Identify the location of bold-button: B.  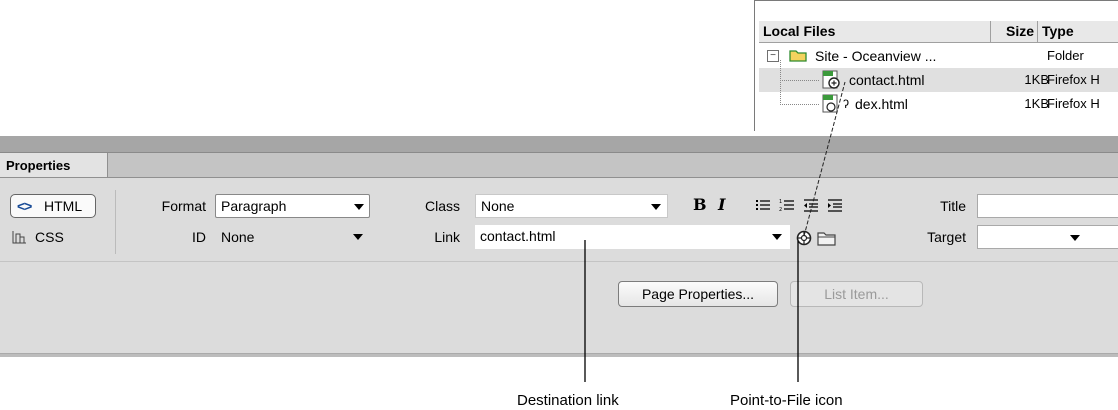
(700, 205).